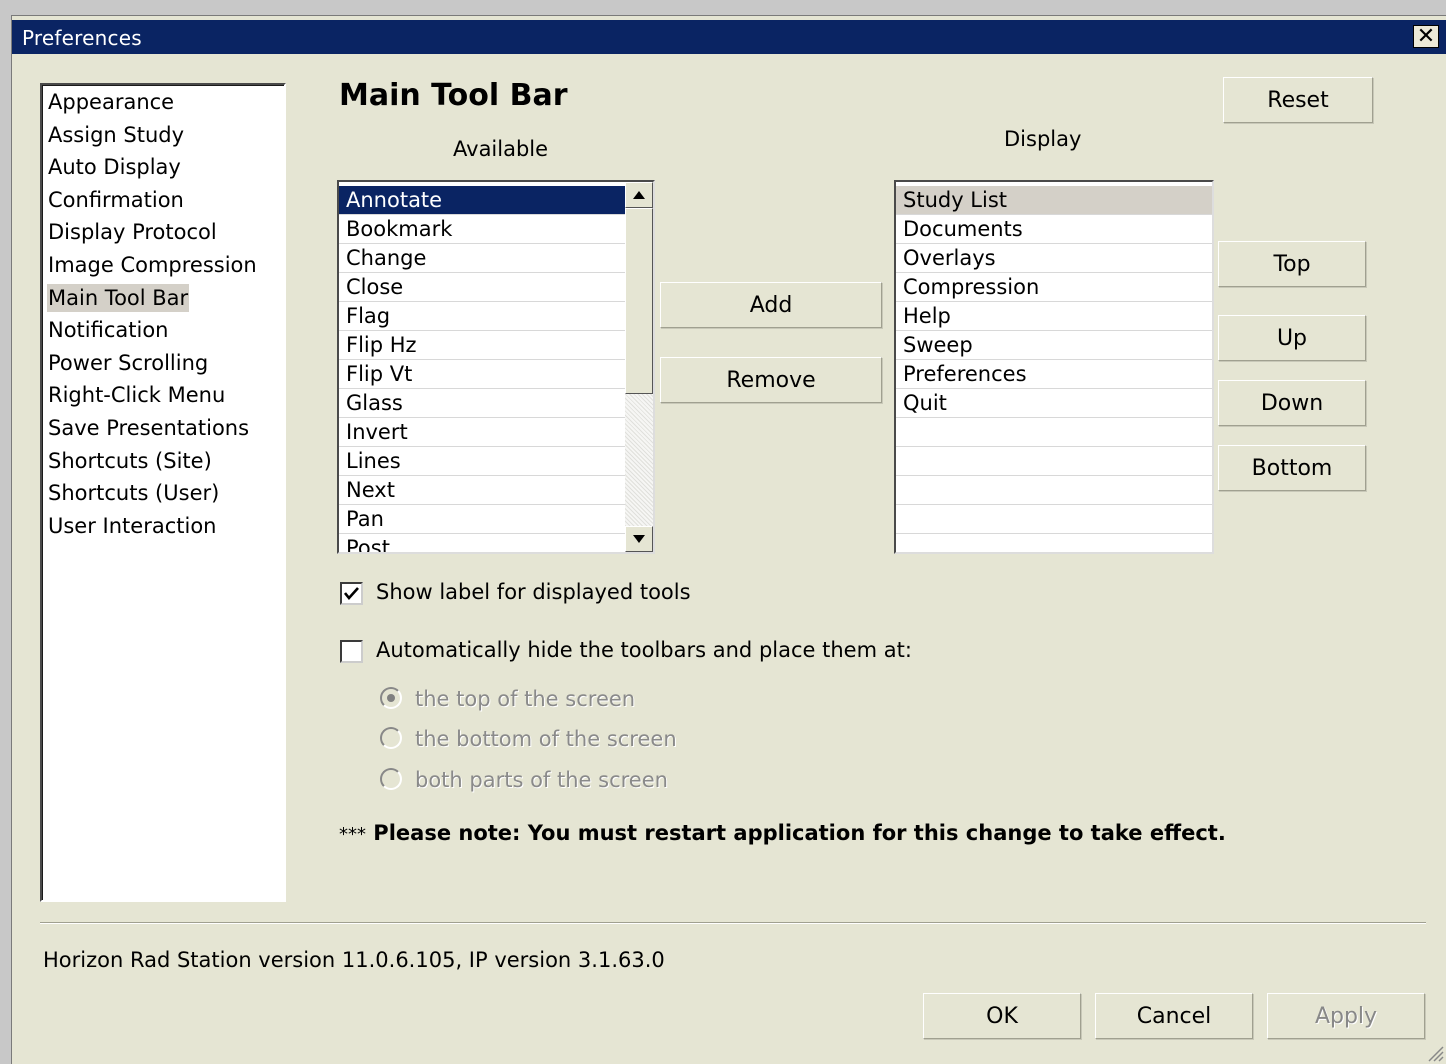 This screenshot has height=1064, width=1446. Describe the element at coordinates (118, 297) in the screenshot. I see `category-item: Main Tool Bar` at that location.